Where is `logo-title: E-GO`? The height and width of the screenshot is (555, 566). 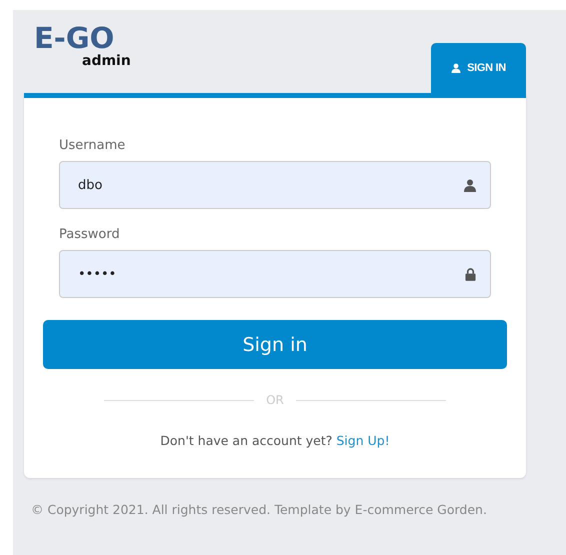 logo-title: E-GO is located at coordinates (74, 38).